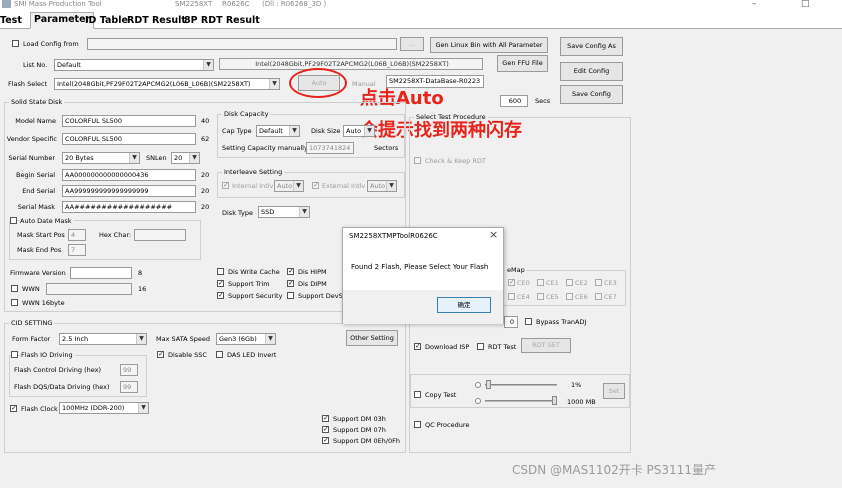 The height and width of the screenshot is (488, 842). I want to click on end-serial-len: 20, so click(205, 191).